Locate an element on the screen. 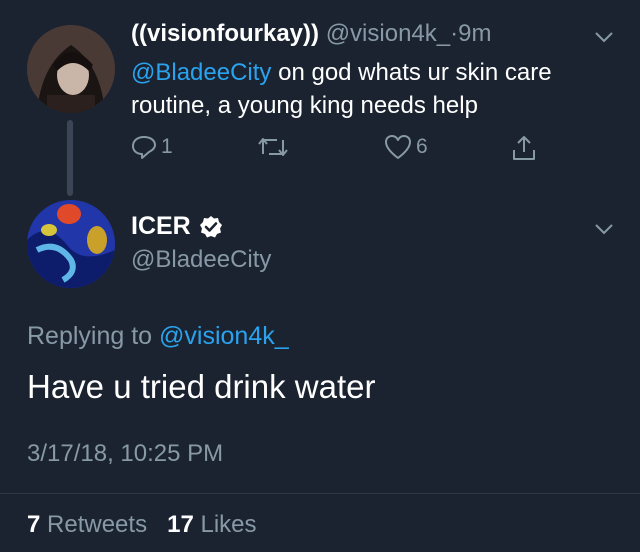 This screenshot has height=552, width=640. like-action: 6 is located at coordinates (406, 147).